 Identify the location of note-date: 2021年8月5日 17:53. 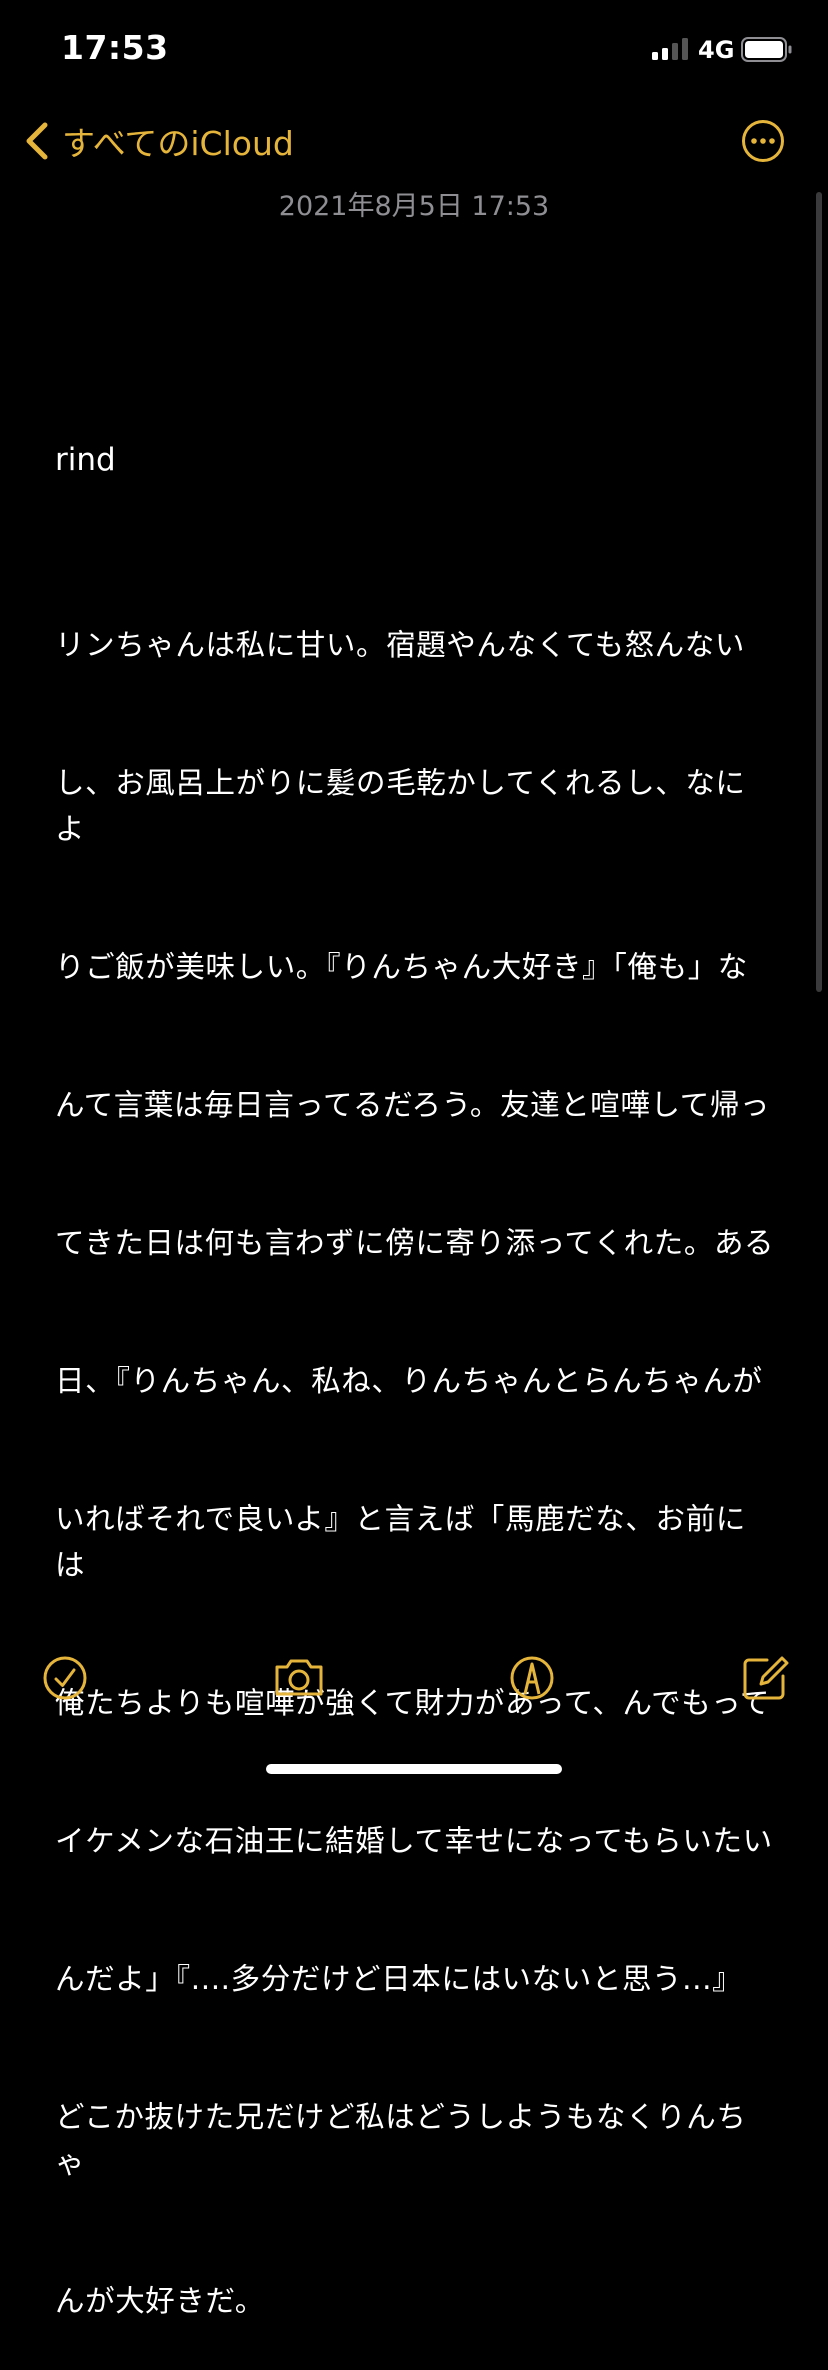
(414, 206).